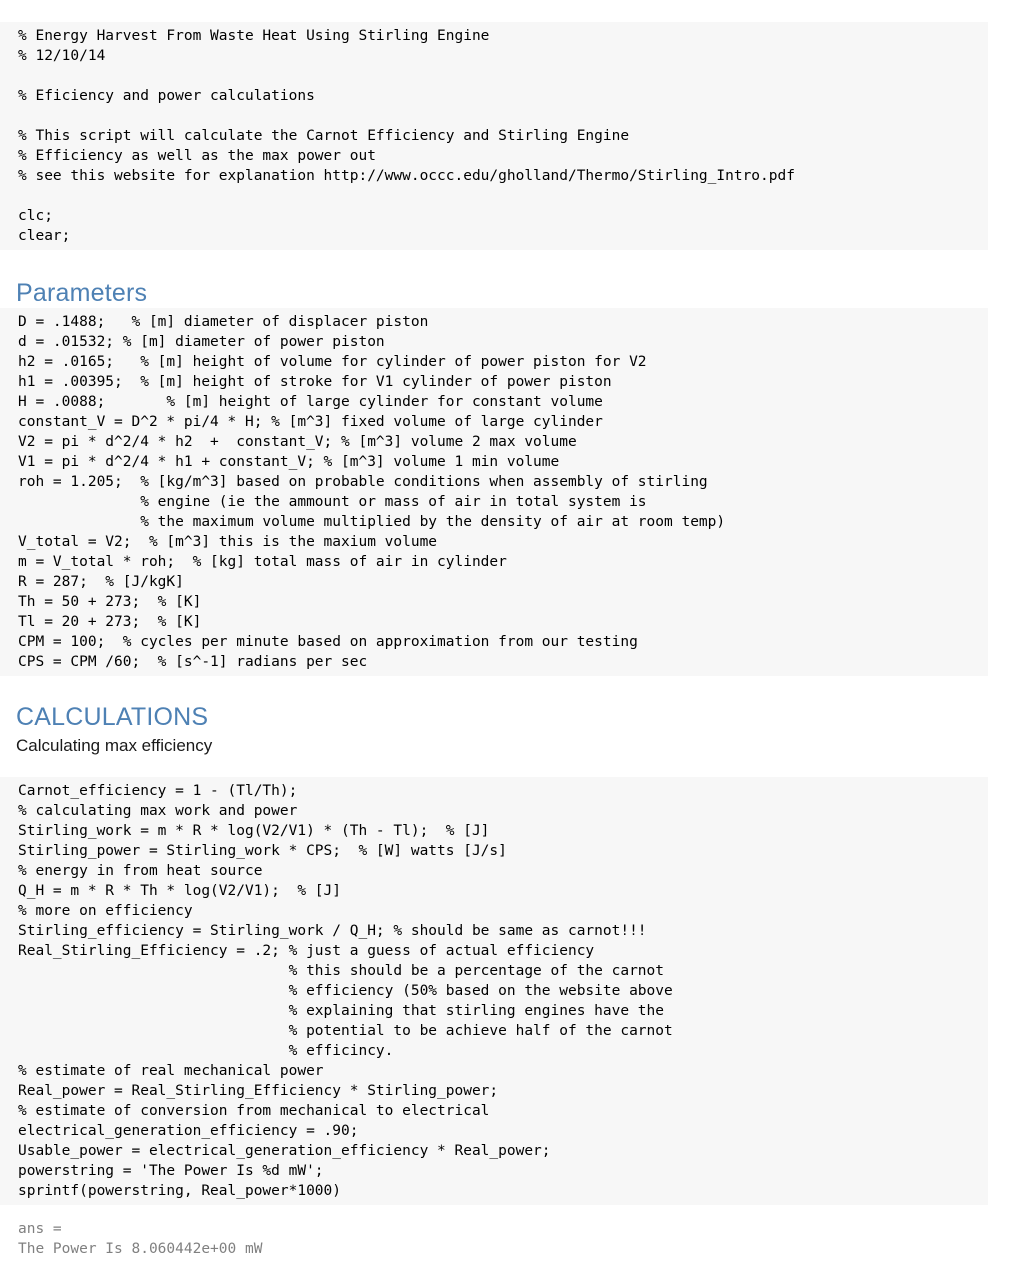 The width and height of the screenshot is (1030, 1269). I want to click on spacer-after-intro, so click(515, 264).